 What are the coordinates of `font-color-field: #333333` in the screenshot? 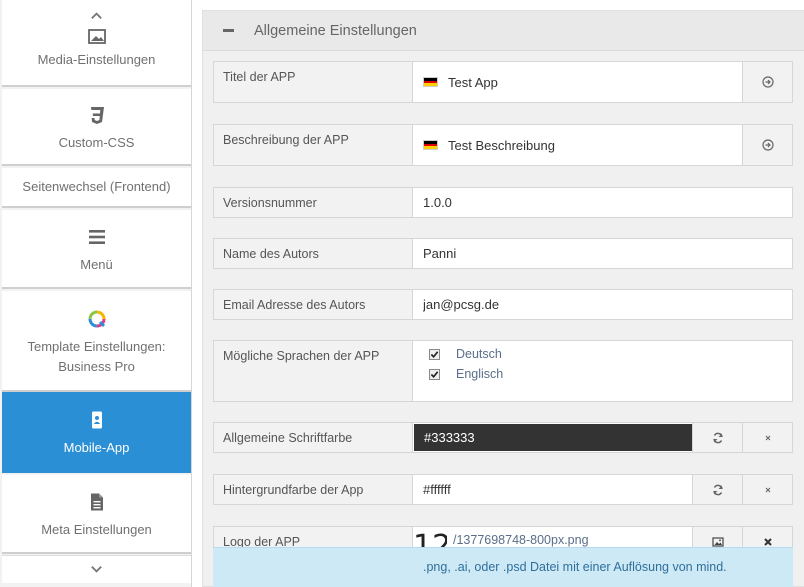 It's located at (553, 437).